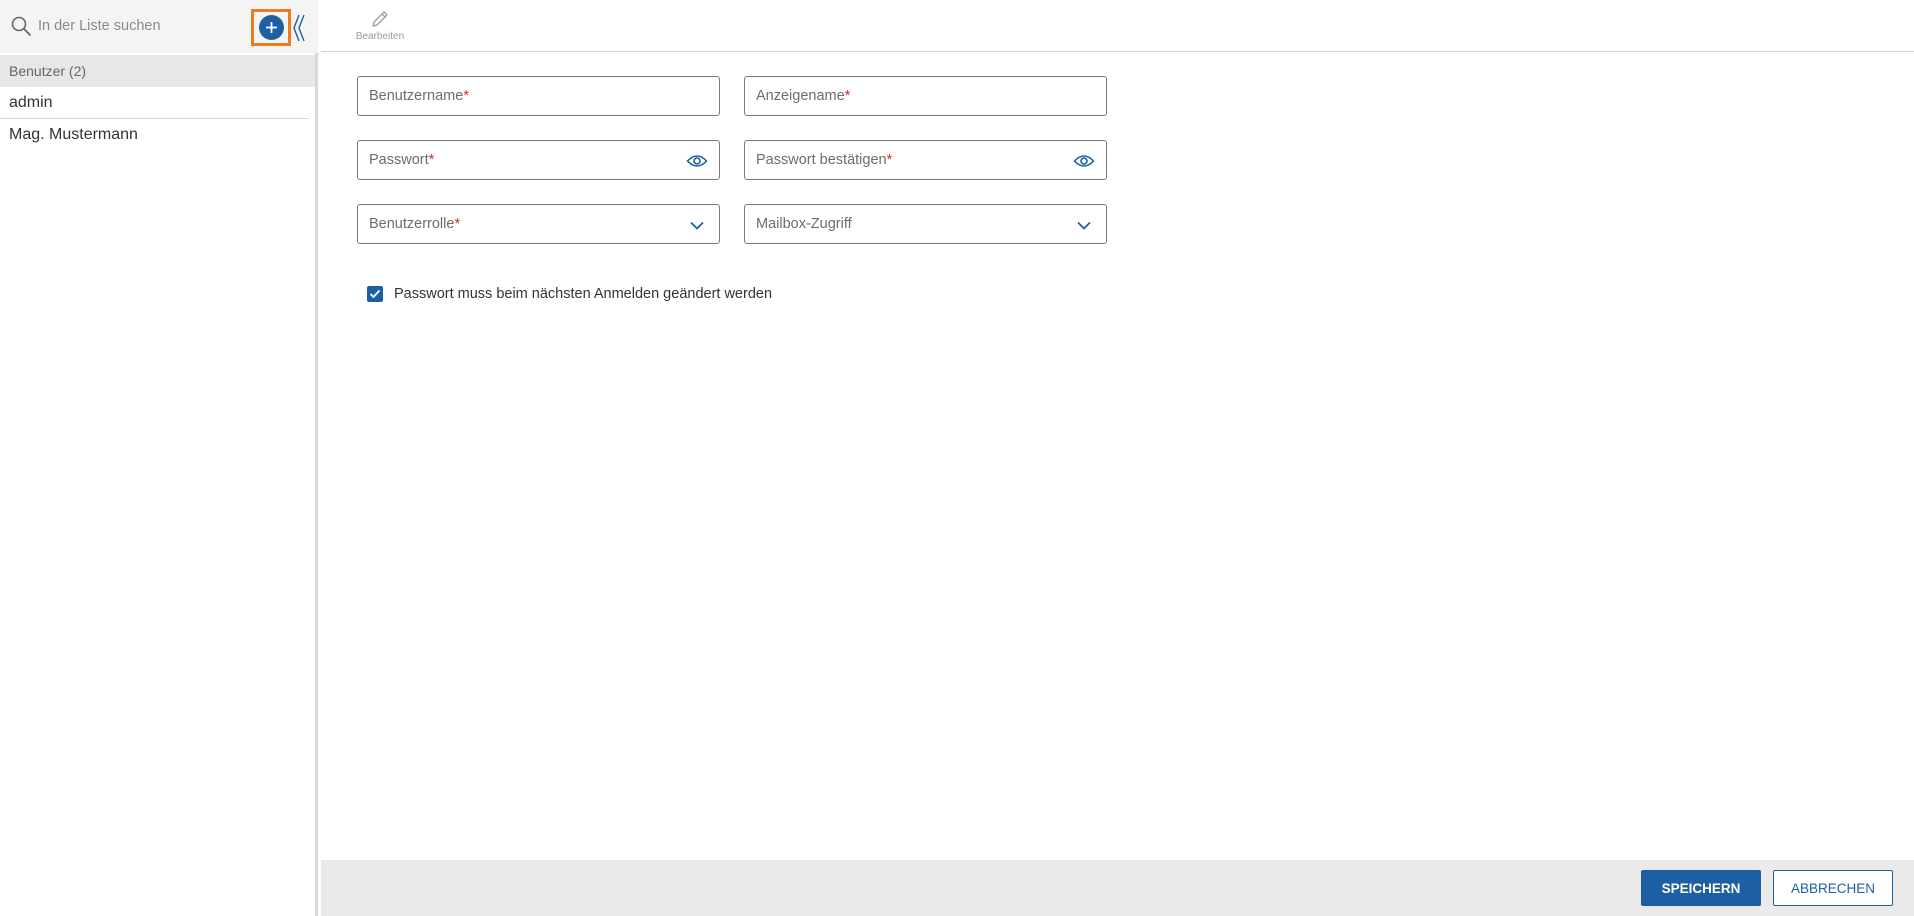  I want to click on password-confirm-field: Passwort bestätigen*, so click(925, 160).